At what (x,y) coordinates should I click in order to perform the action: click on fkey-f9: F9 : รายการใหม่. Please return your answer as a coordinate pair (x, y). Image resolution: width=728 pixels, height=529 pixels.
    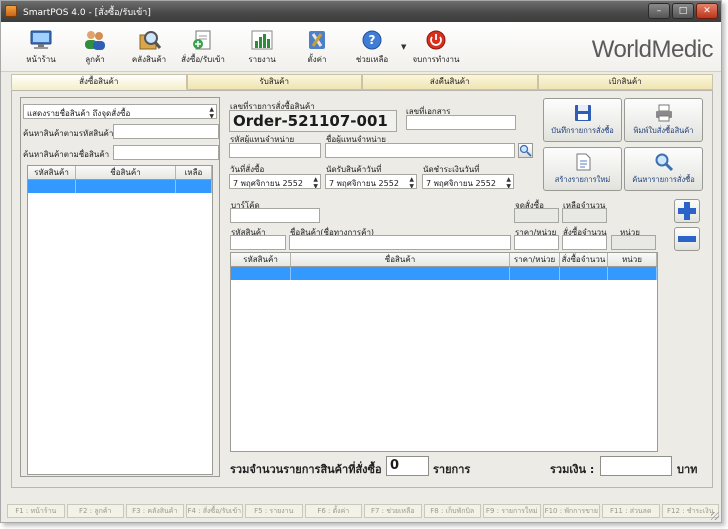
    Looking at the image, I should click on (512, 511).